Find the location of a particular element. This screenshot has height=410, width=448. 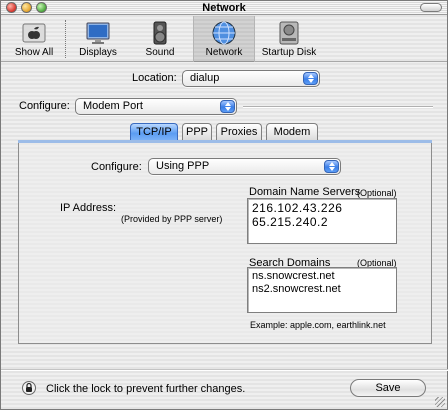

configure-port-popup: Modem Port is located at coordinates (156, 106).